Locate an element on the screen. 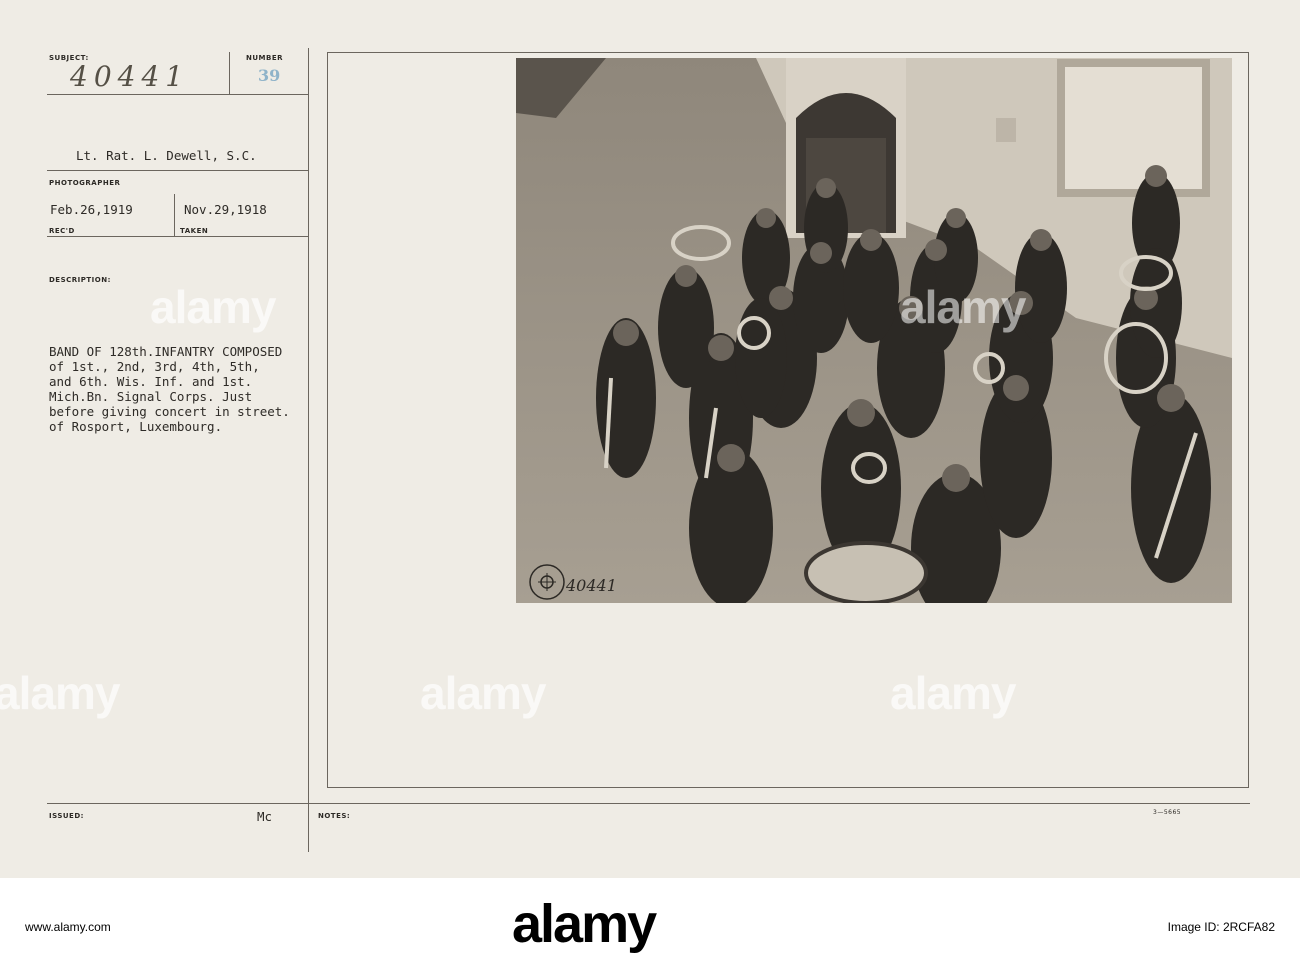 The image size is (1300, 968). number-label: NUMBER is located at coordinates (265, 58).